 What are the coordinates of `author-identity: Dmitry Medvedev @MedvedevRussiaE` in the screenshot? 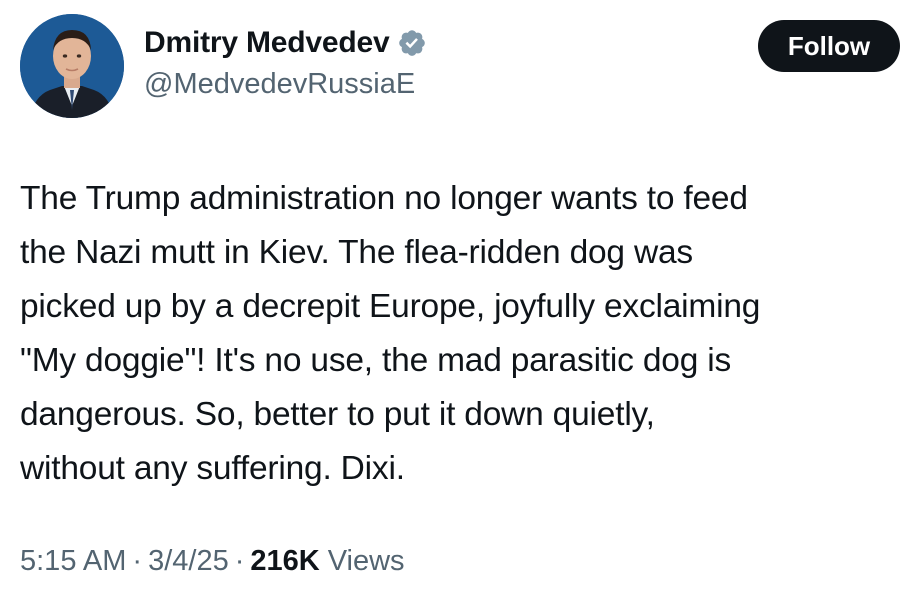 It's located at (285, 62).